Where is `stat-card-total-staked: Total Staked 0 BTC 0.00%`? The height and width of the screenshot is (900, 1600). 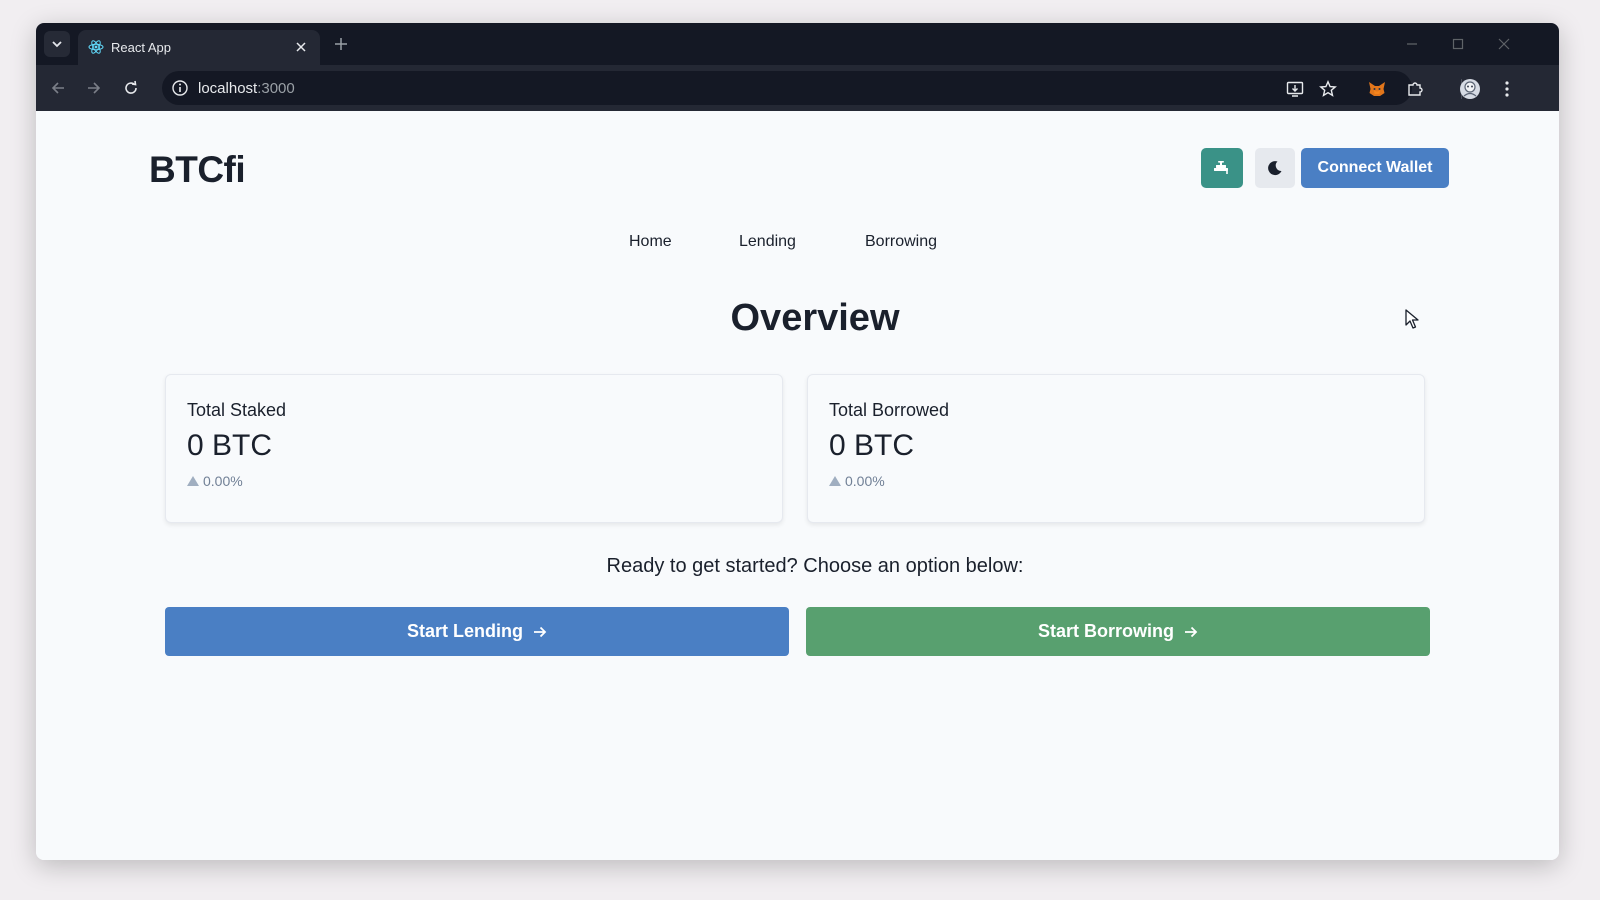
stat-card-total-staked: Total Staked 0 BTC 0.00% is located at coordinates (474, 448).